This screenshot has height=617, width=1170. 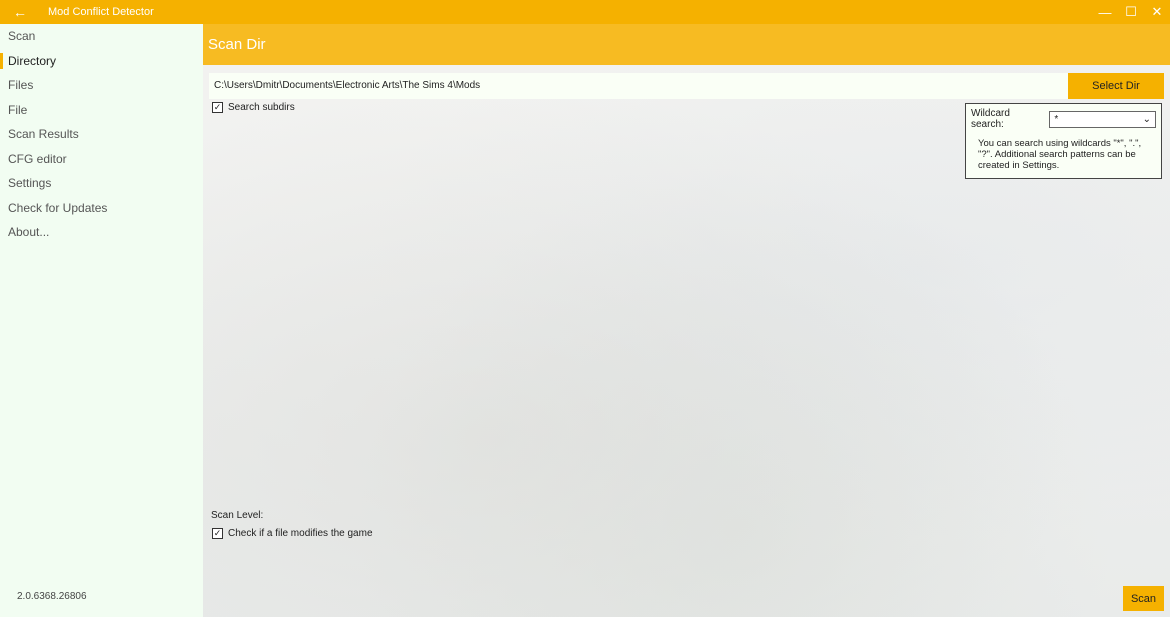 What do you see at coordinates (1116, 86) in the screenshot?
I see `select-dir-button: Select Dir` at bounding box center [1116, 86].